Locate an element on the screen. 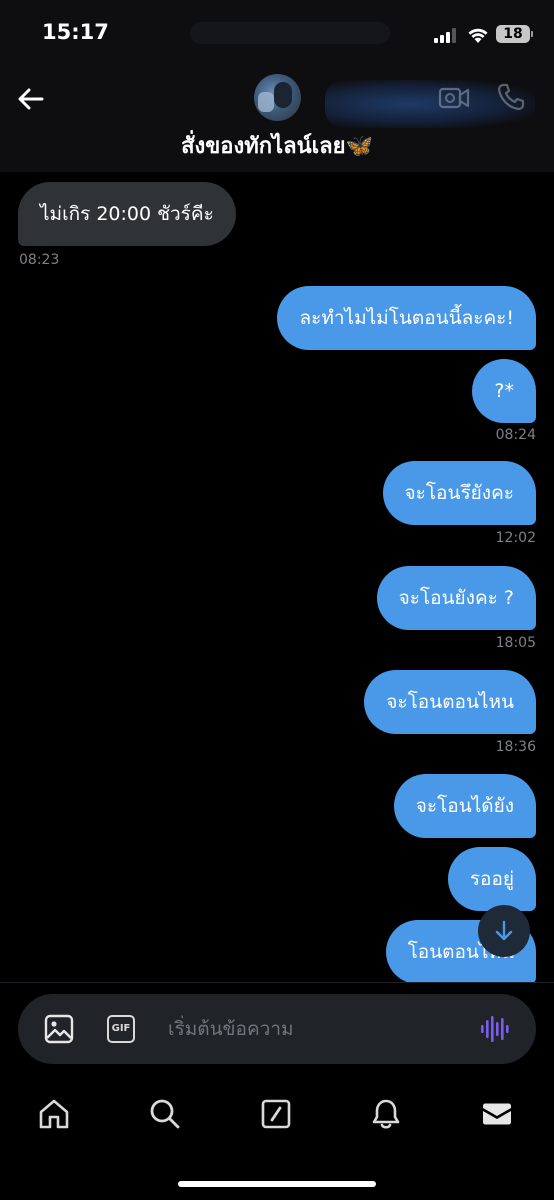  compose-icon is located at coordinates (276, 1114).